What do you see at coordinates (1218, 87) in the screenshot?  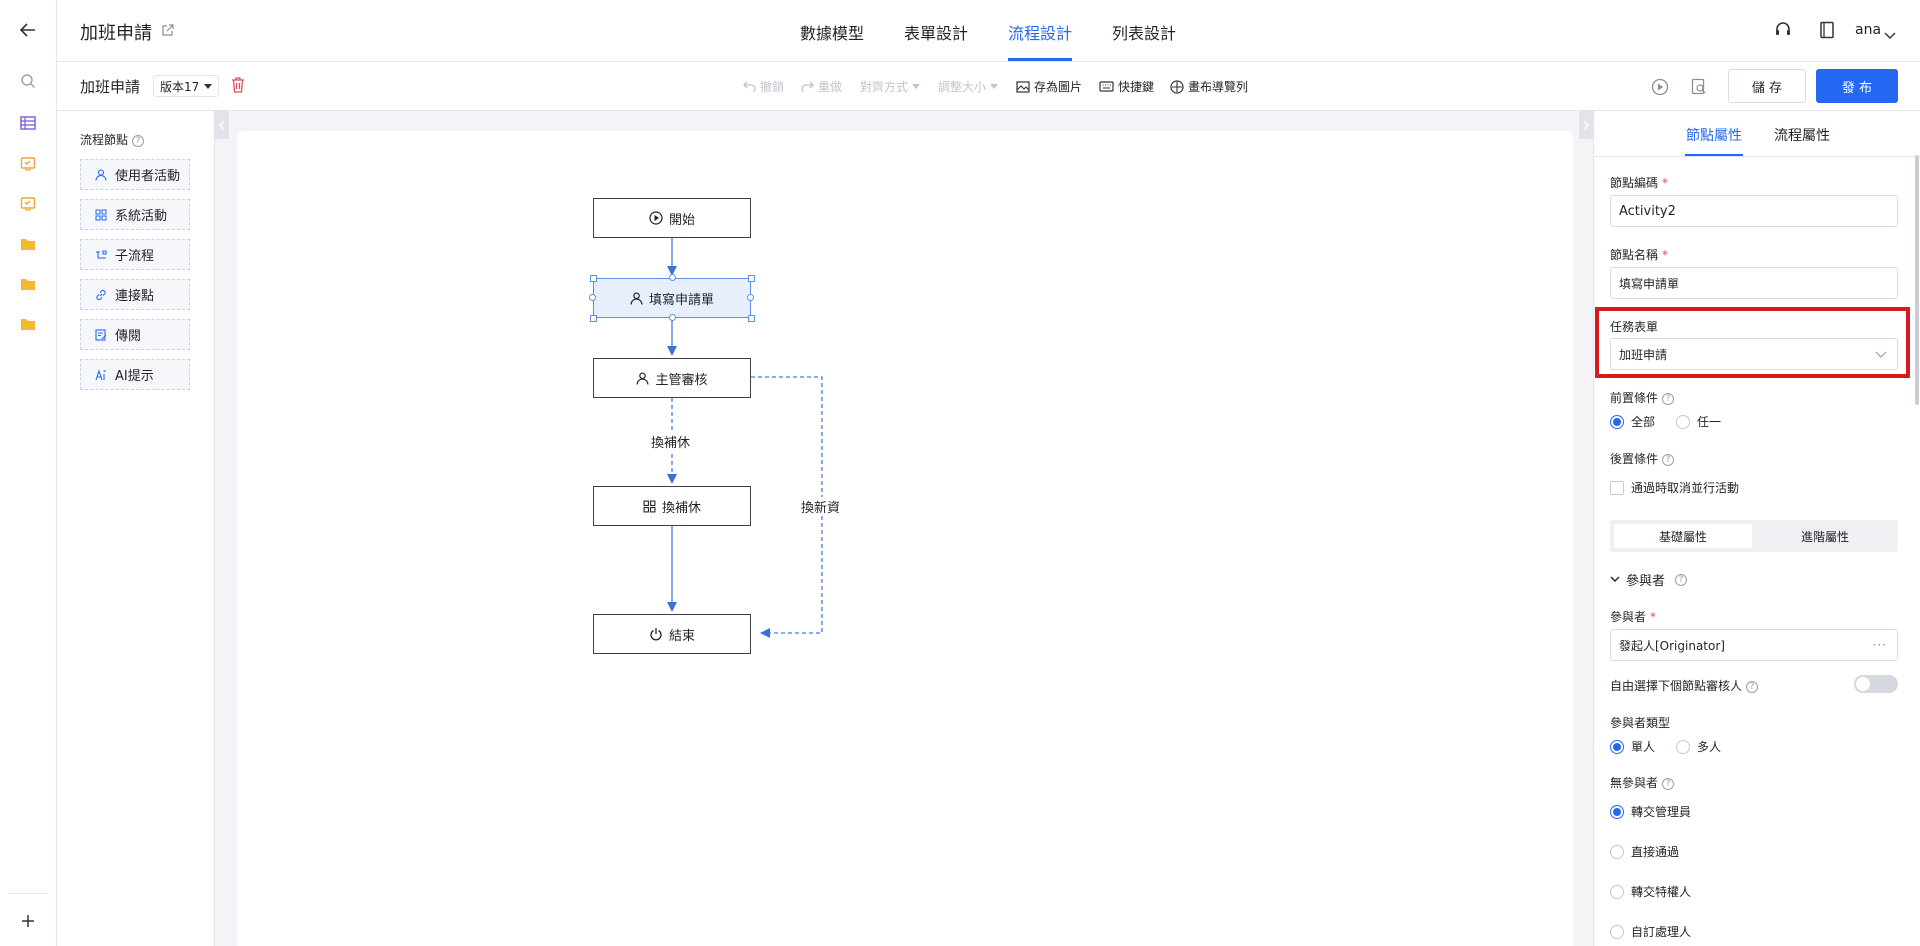 I see `canvas-nav-label: 畫布導覽列` at bounding box center [1218, 87].